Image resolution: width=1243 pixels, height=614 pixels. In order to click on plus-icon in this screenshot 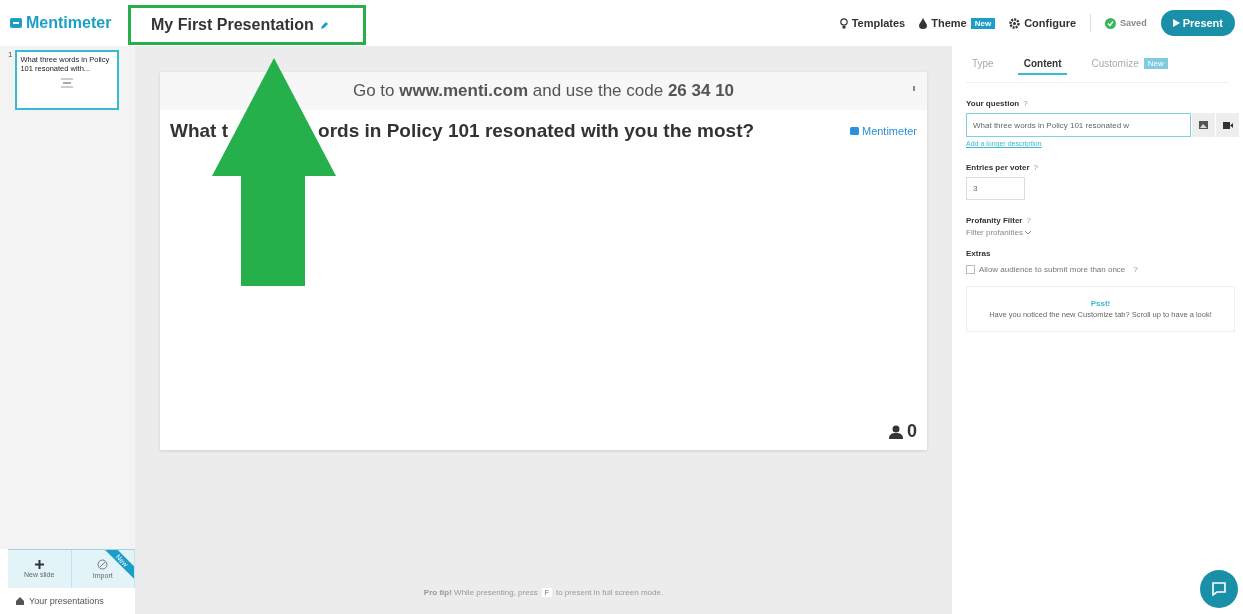, I will do `click(39, 564)`.